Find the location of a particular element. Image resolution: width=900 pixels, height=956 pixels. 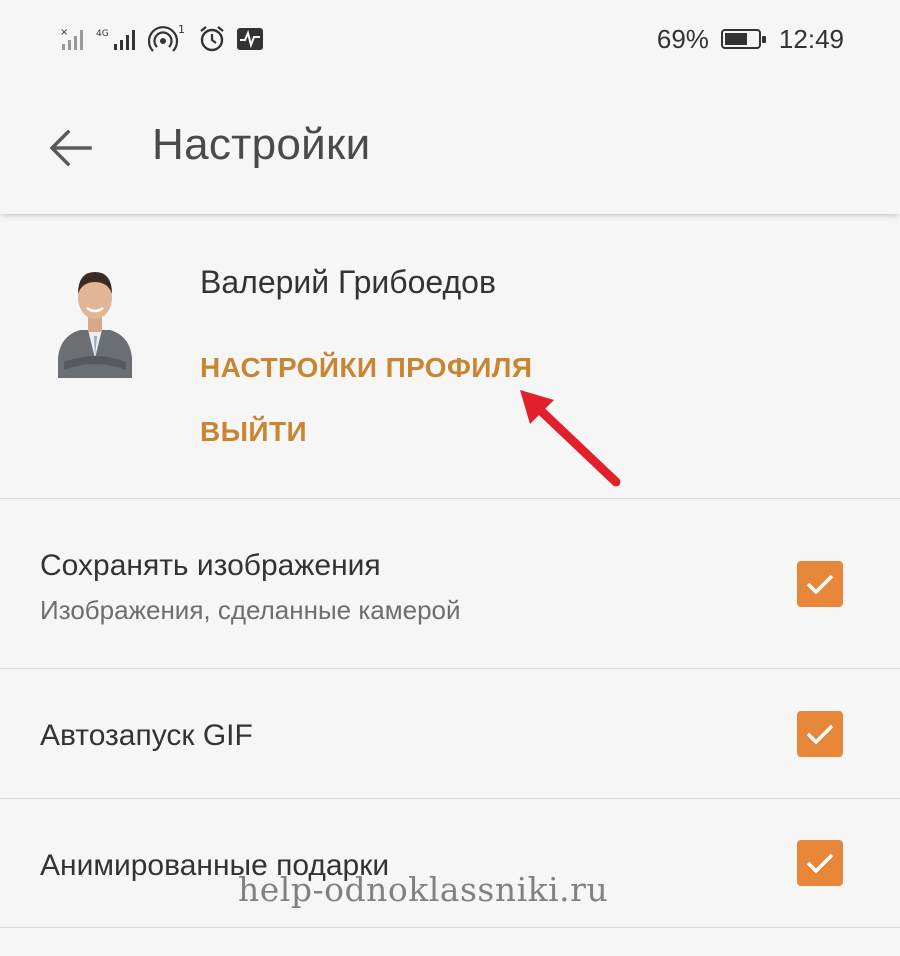

activity-icon is located at coordinates (250, 39).